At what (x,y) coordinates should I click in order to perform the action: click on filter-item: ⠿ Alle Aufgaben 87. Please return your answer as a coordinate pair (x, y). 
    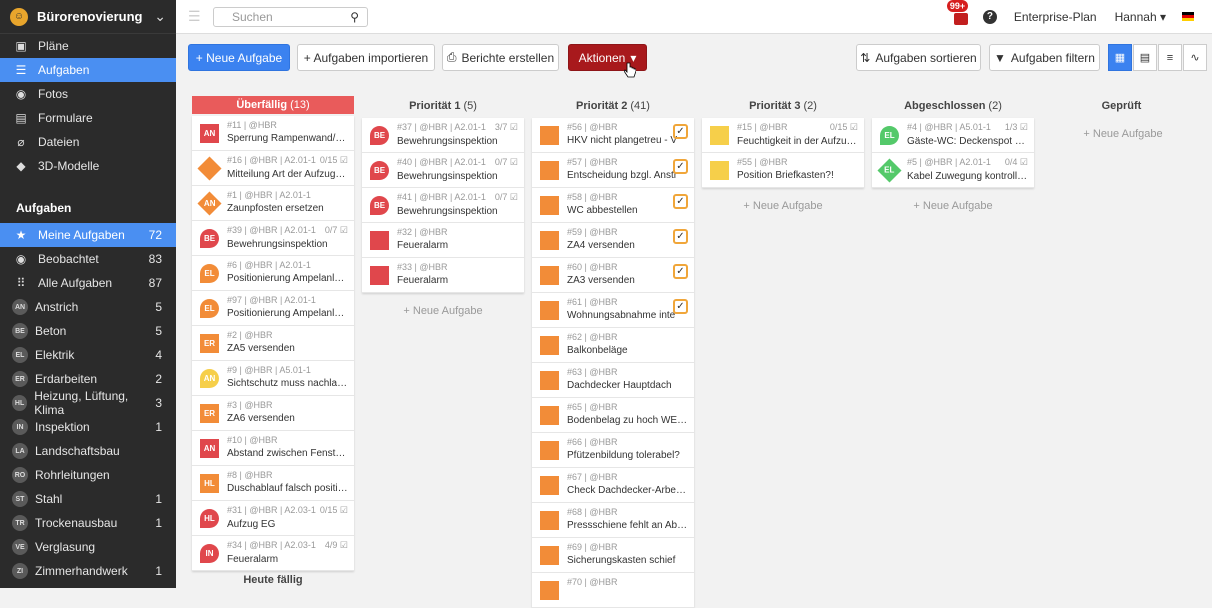
    Looking at the image, I should click on (88, 283).